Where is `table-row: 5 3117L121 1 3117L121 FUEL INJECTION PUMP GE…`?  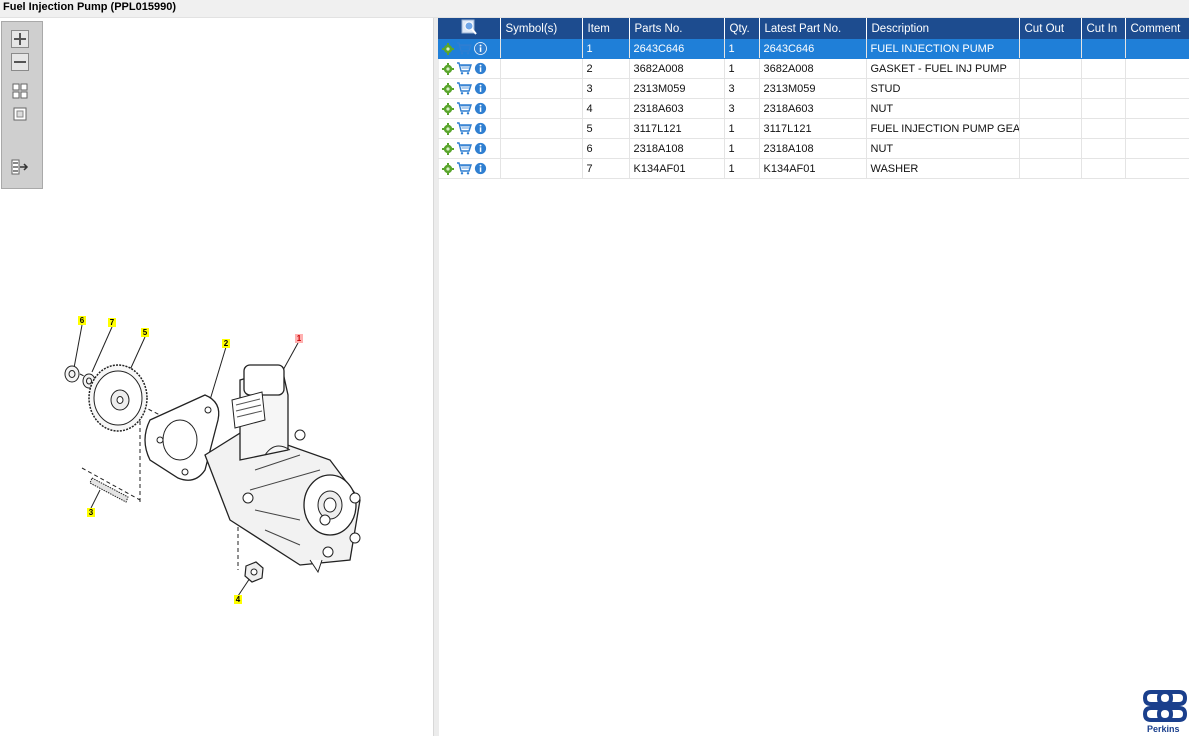 table-row: 5 3117L121 1 3117L121 FUEL INJECTION PUMP GE… is located at coordinates (813, 128).